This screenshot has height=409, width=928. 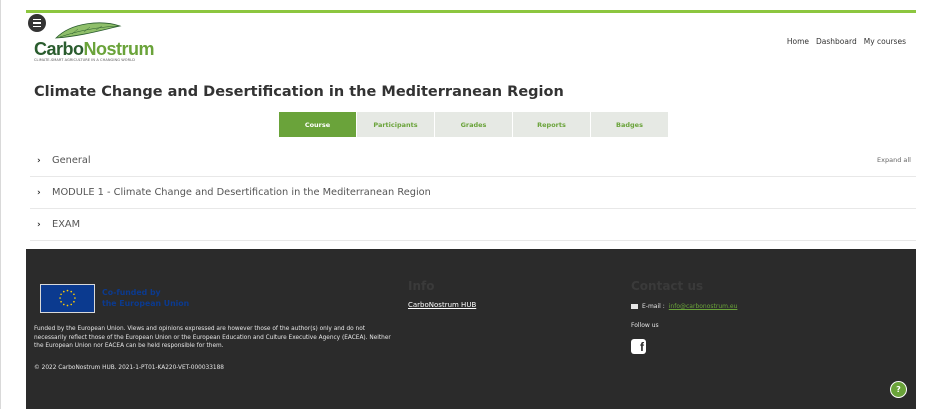 What do you see at coordinates (421, 286) in the screenshot?
I see `info-heading: Info` at bounding box center [421, 286].